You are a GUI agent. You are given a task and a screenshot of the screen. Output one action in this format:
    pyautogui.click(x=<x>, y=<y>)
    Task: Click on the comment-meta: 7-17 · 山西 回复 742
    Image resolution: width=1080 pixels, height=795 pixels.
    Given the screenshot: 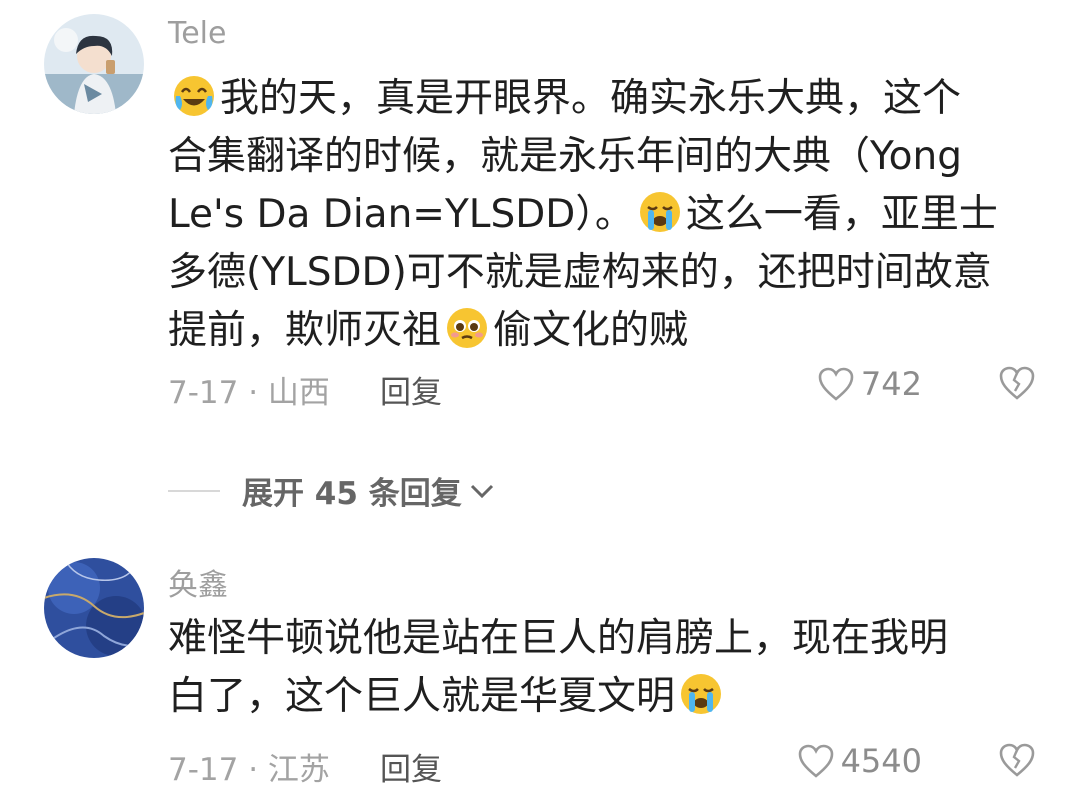 What is the action you would take?
    pyautogui.click(x=604, y=388)
    